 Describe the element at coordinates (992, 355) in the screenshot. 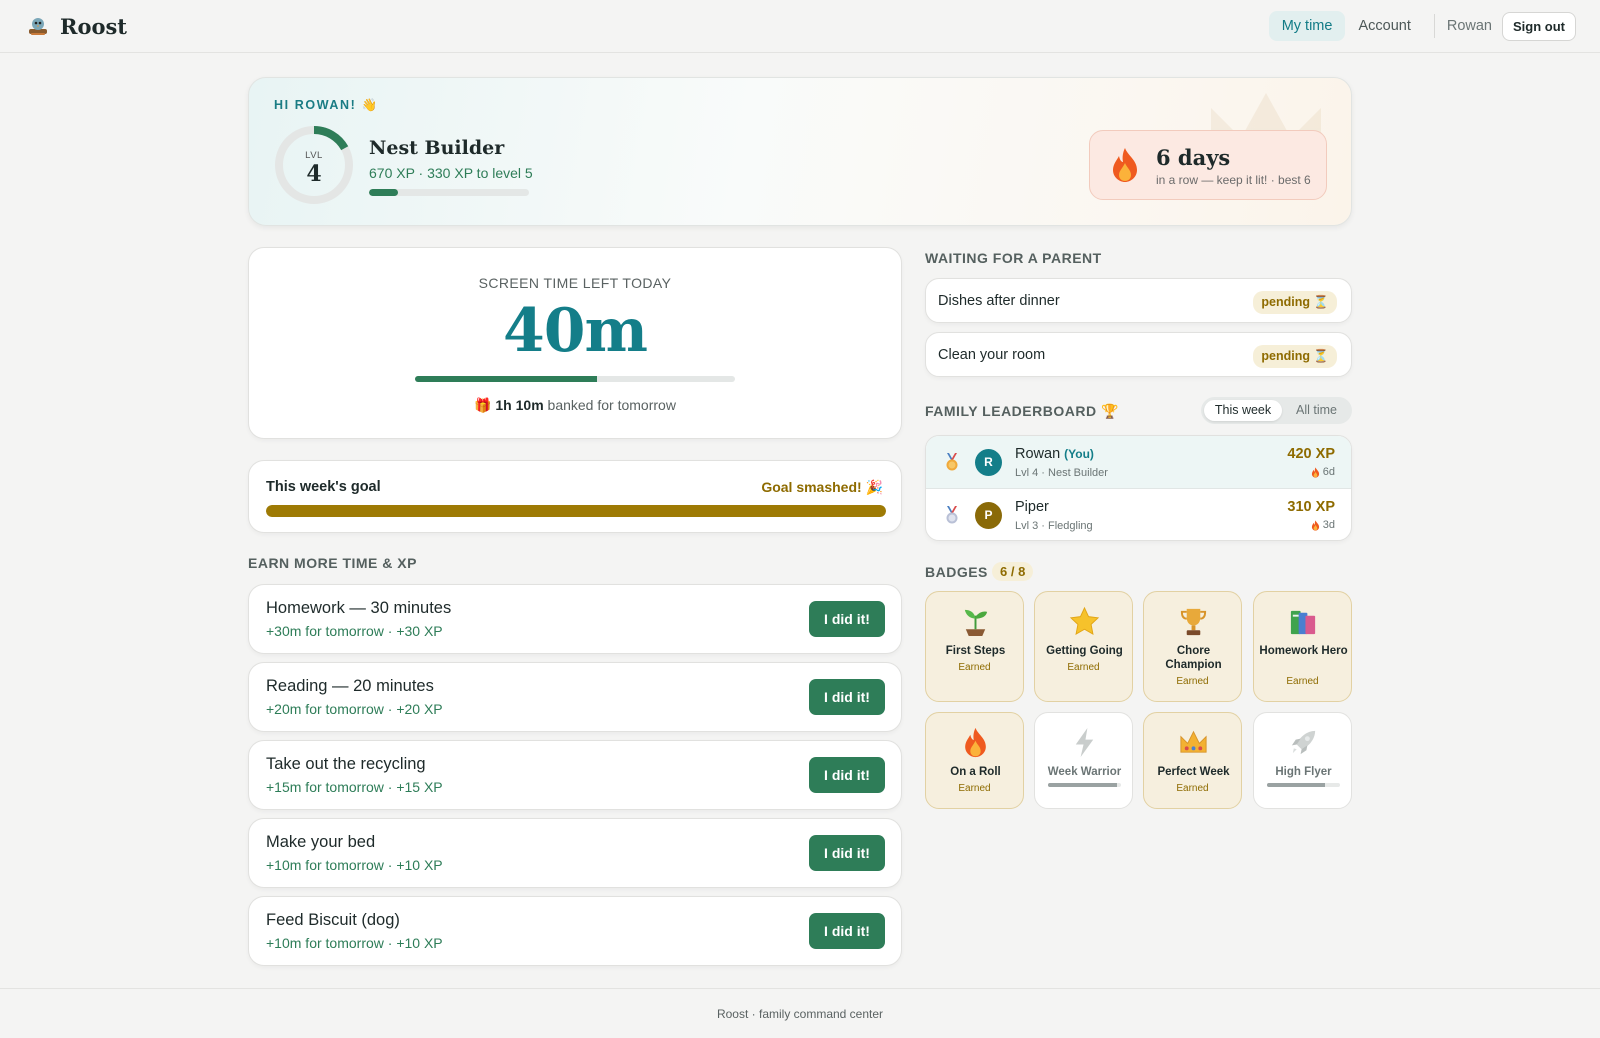

I see `pending-item-name: Clean your room` at that location.